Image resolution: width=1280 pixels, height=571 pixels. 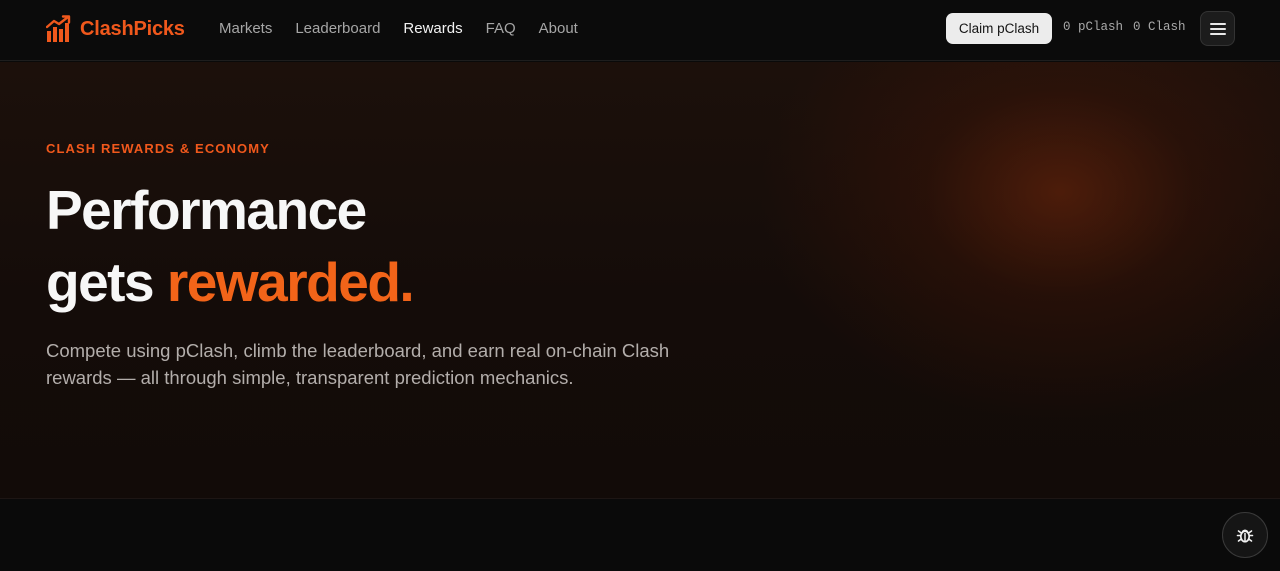 I want to click on nav-item-leaderboard: Leaderboard, so click(x=337, y=28).